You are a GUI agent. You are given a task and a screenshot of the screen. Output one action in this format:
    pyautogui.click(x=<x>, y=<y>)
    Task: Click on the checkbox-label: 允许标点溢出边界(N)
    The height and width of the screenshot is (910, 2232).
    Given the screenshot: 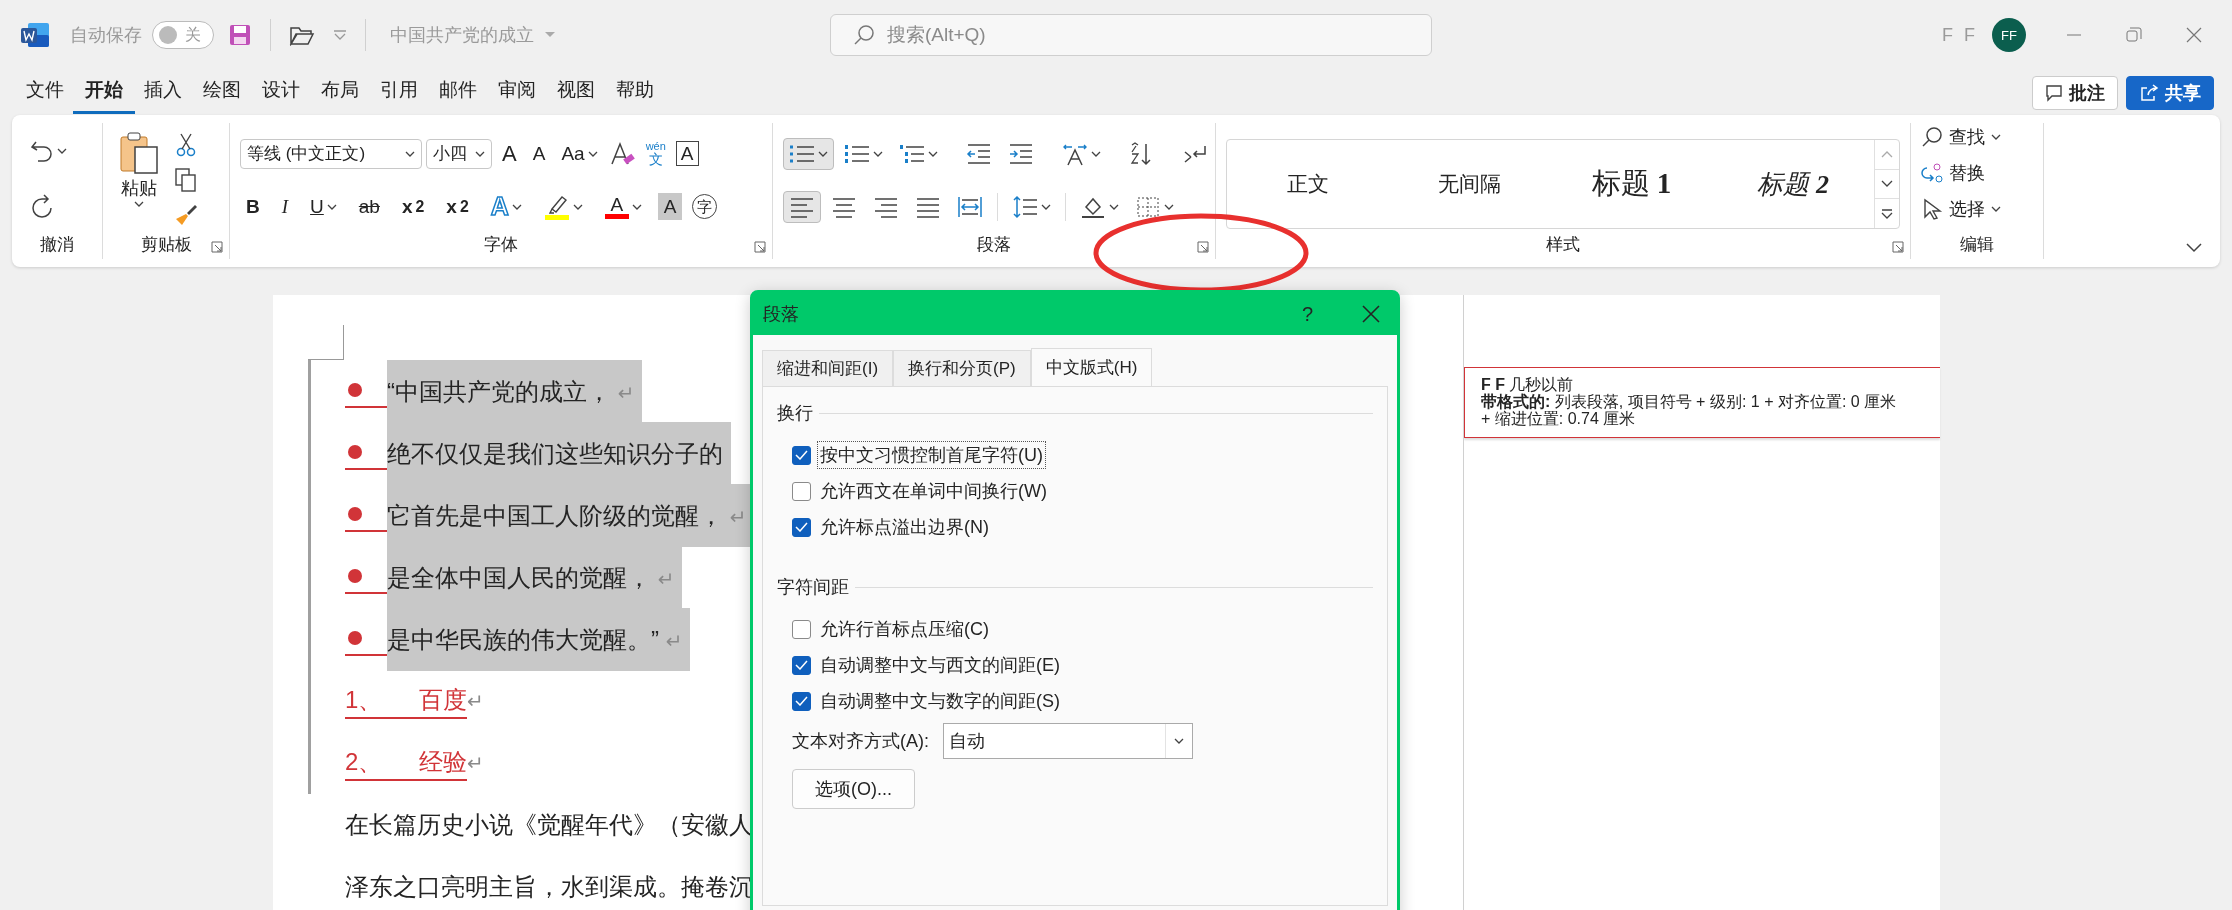 What is the action you would take?
    pyautogui.click(x=904, y=527)
    